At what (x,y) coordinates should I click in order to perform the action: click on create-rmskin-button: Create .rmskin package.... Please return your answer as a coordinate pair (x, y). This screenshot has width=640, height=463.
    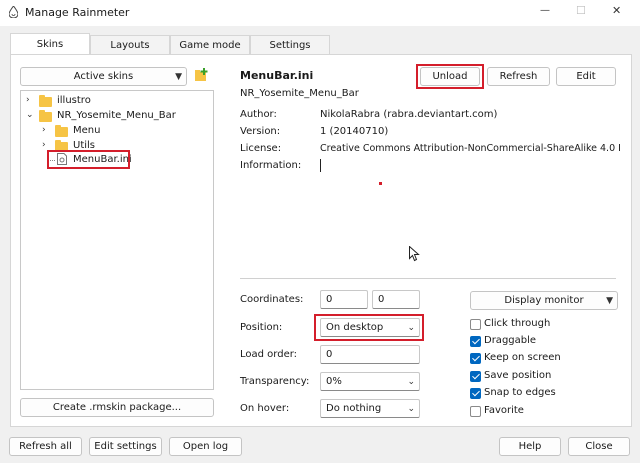
    Looking at the image, I should click on (117, 407).